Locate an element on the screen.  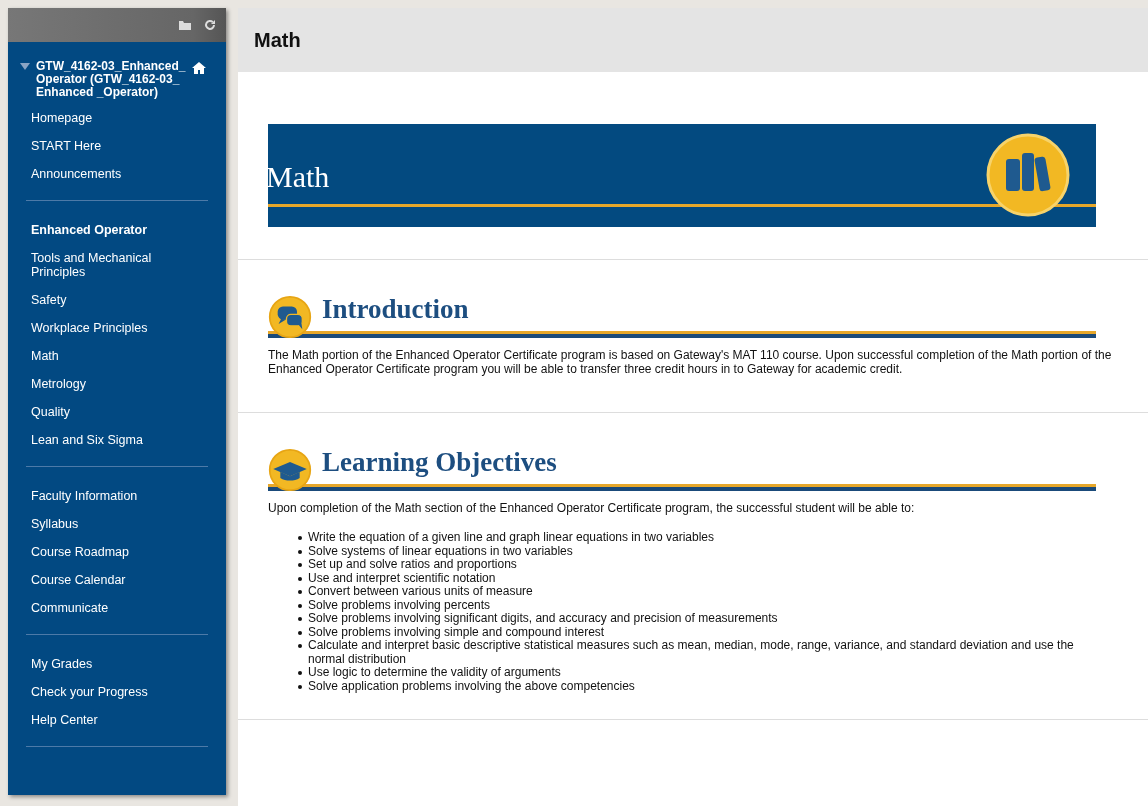
refresh-icon is located at coordinates (210, 25).